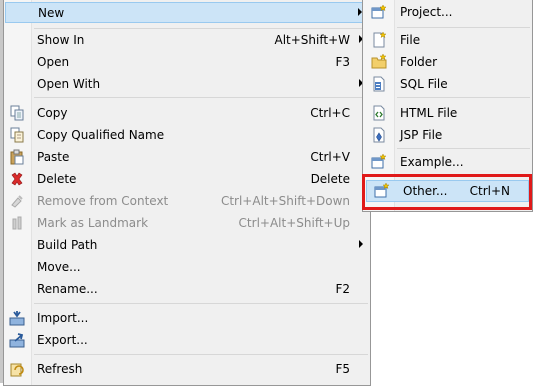  I want to click on menu-item-label: Copy Qualified Name, so click(101, 135).